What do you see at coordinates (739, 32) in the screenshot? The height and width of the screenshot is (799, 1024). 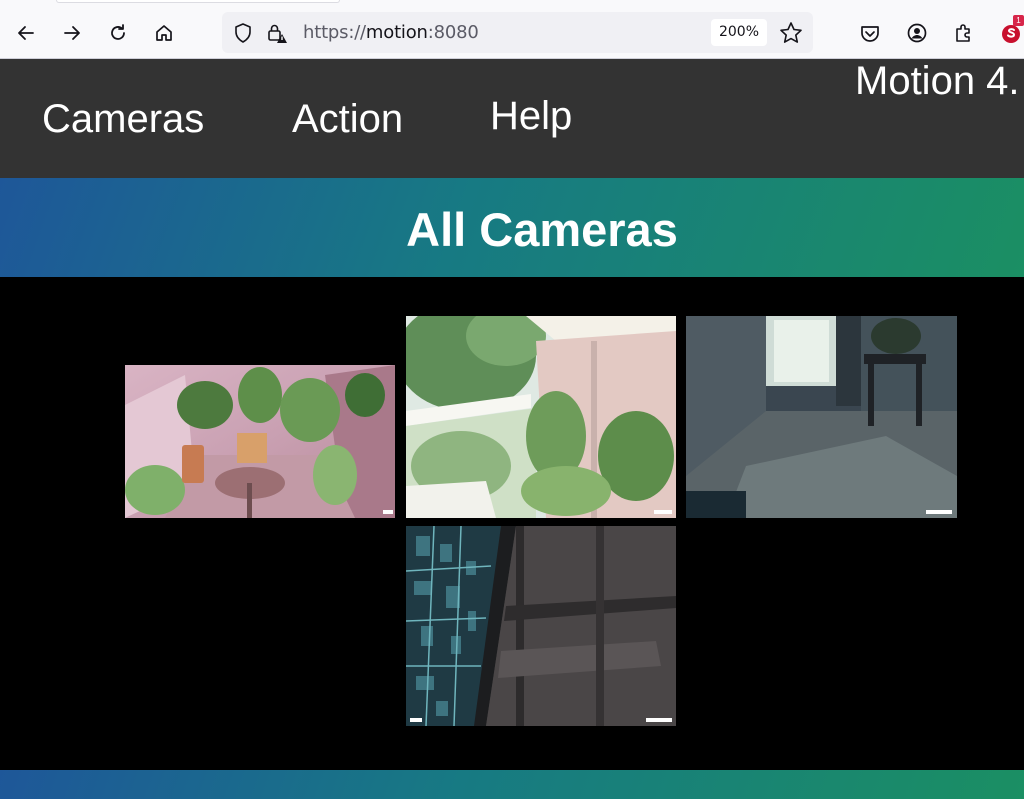 I see `zoom-indicator: 200%` at bounding box center [739, 32].